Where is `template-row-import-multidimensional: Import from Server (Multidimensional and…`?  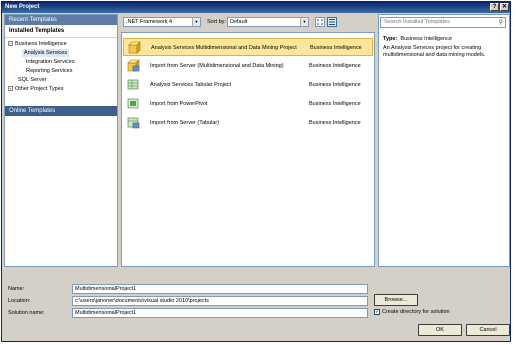 template-row-import-multidimensional: Import from Server (Multidimensional and… is located at coordinates (248, 66).